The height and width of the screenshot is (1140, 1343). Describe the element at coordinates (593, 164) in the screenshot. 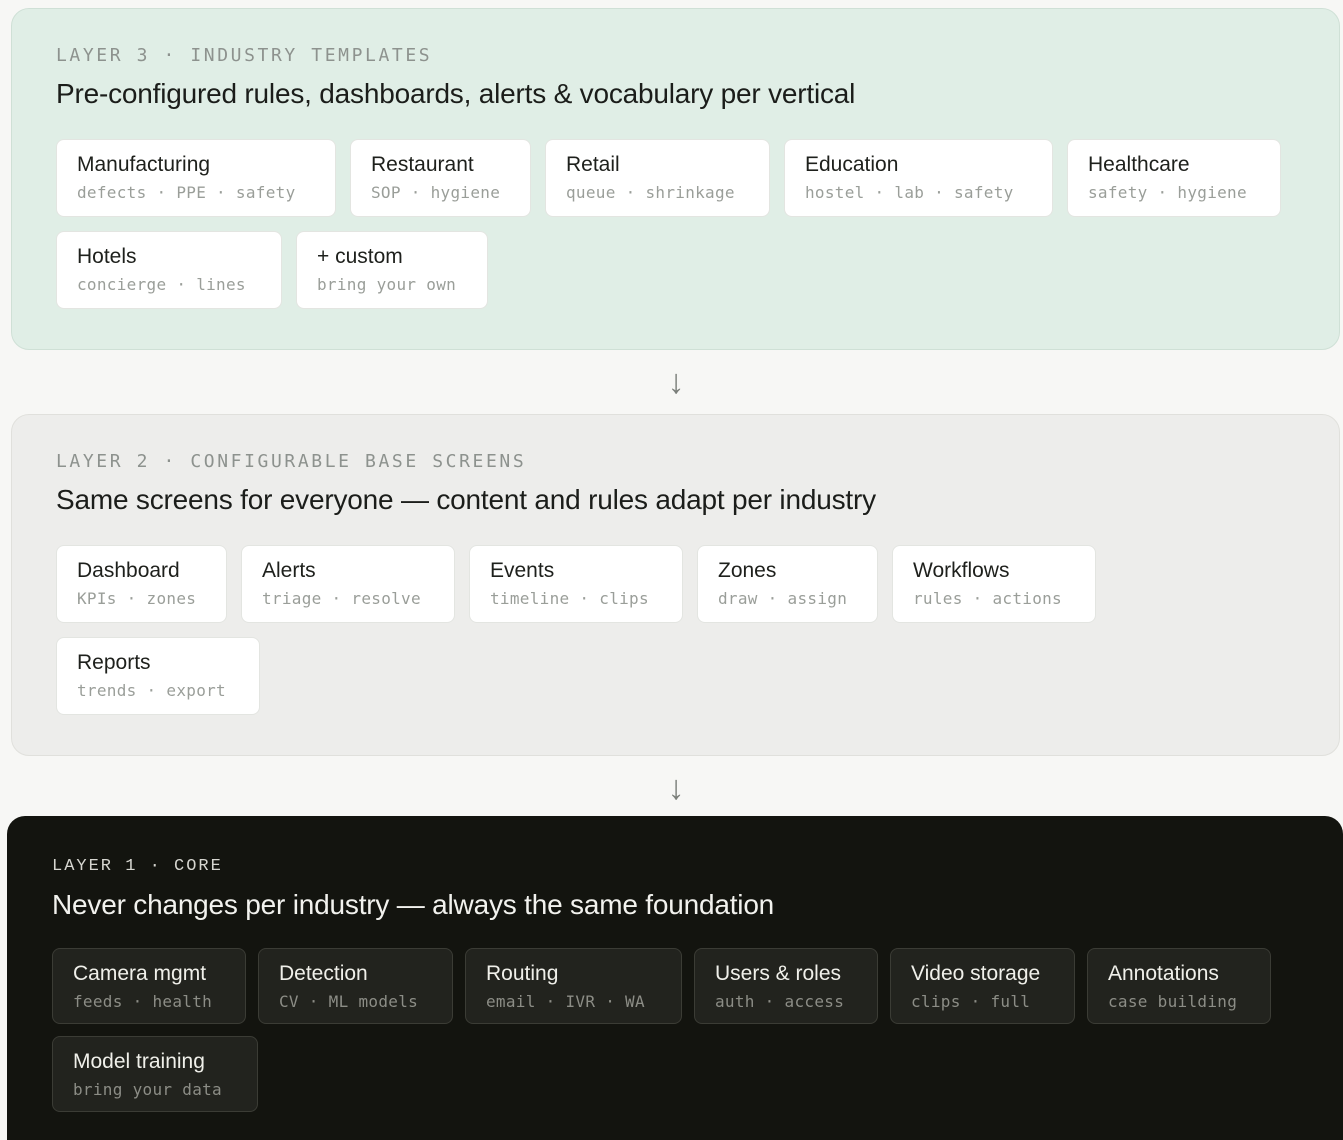

I see `chip-title: Retail` at that location.